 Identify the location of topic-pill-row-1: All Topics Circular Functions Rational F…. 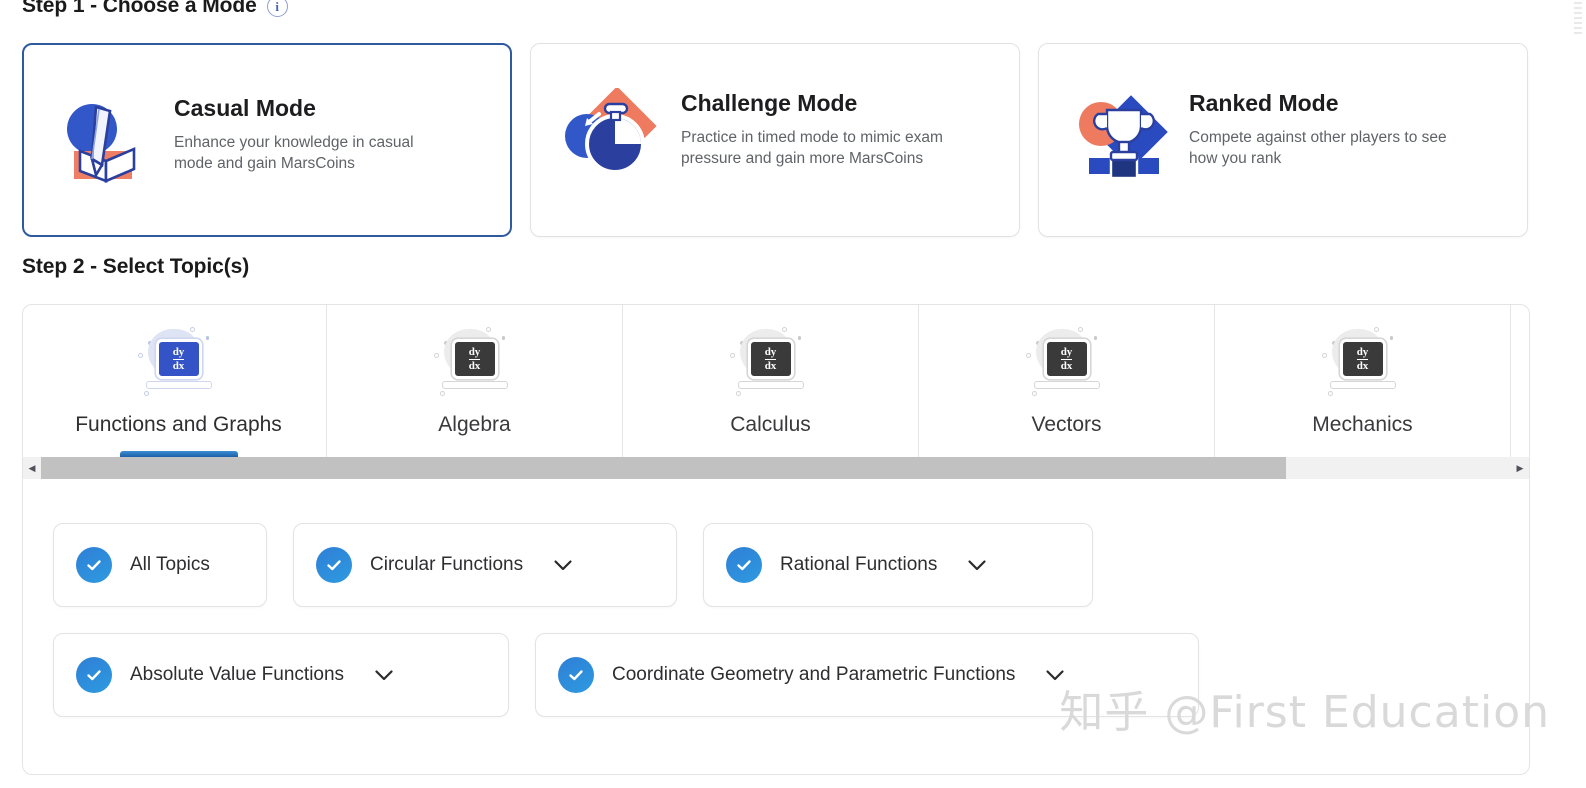
(791, 565).